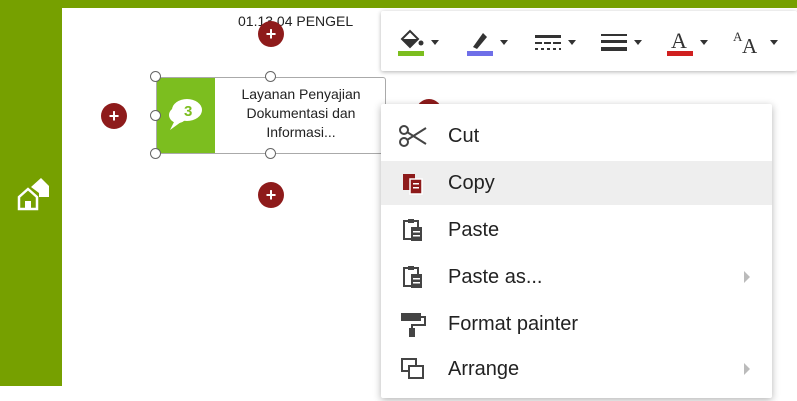 This screenshot has width=797, height=401. I want to click on font-size-icon: A A, so click(745, 43).